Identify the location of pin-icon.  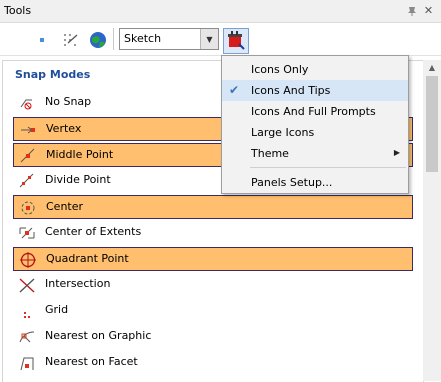
(411, 10).